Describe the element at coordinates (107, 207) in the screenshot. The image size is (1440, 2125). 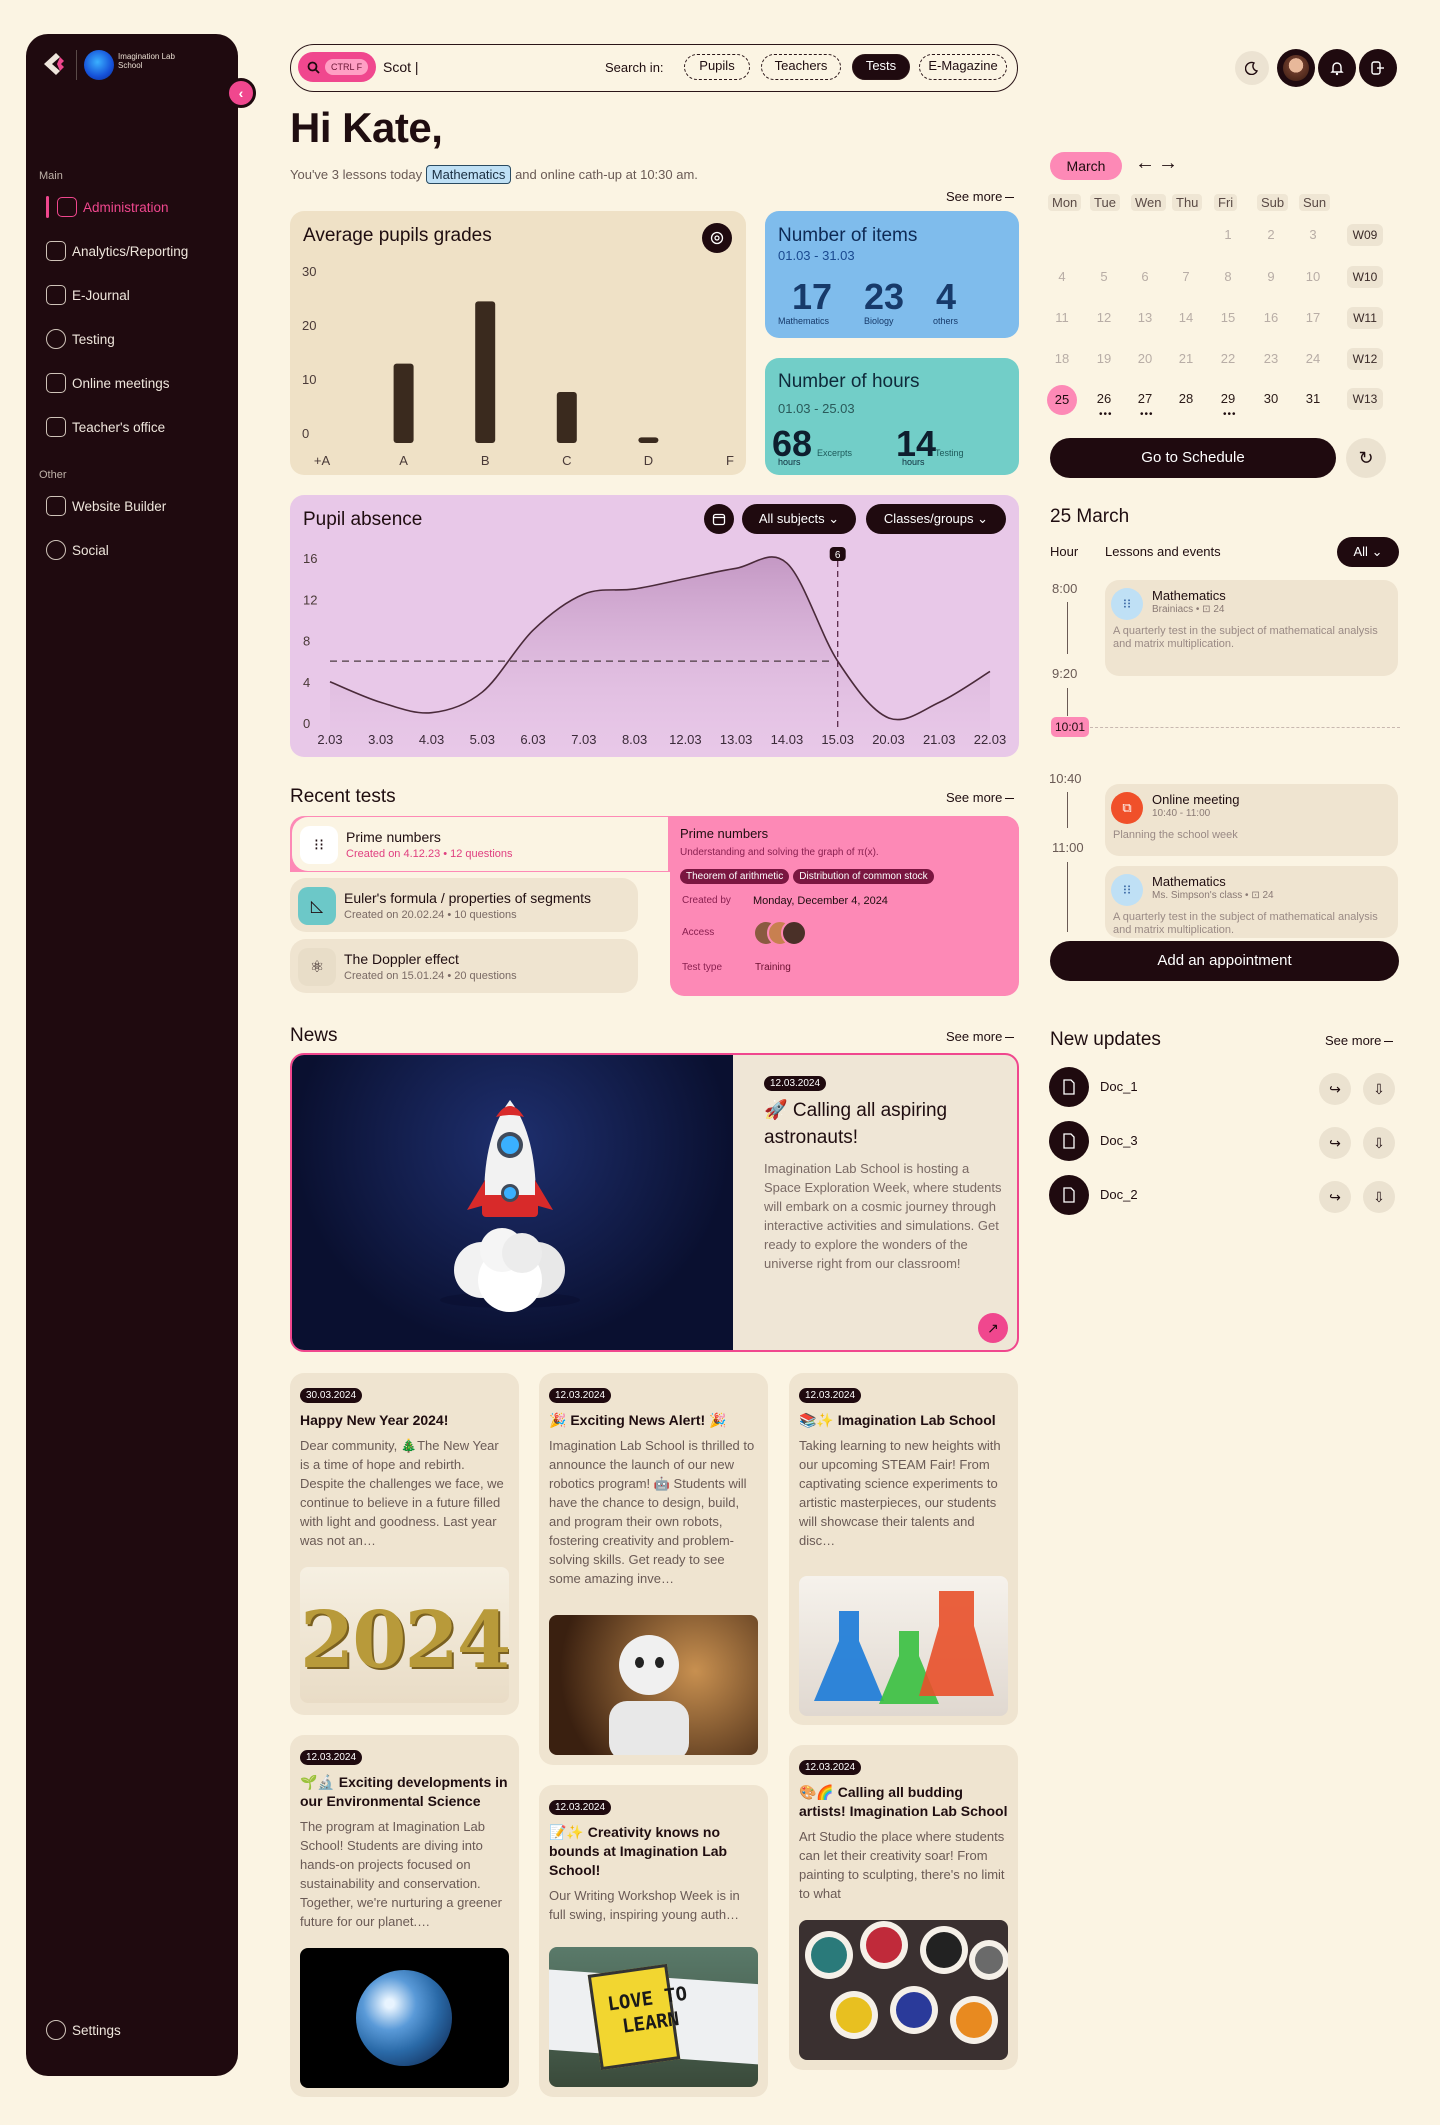
I see `sidebar-item-administration: Administration` at that location.